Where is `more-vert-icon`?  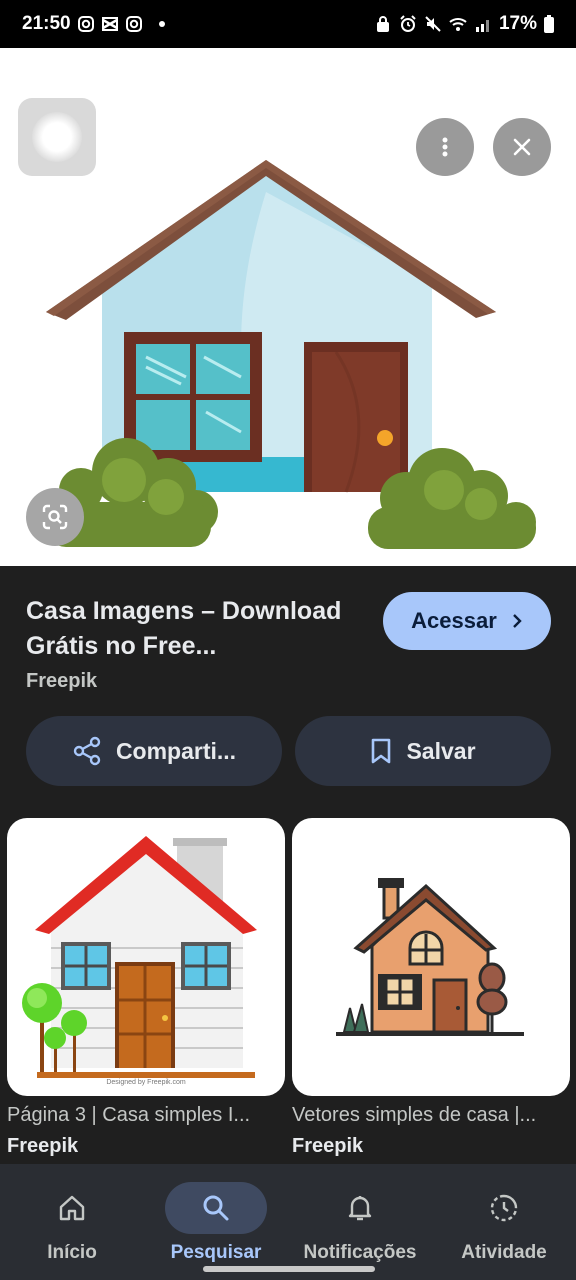
more-vert-icon is located at coordinates (445, 147).